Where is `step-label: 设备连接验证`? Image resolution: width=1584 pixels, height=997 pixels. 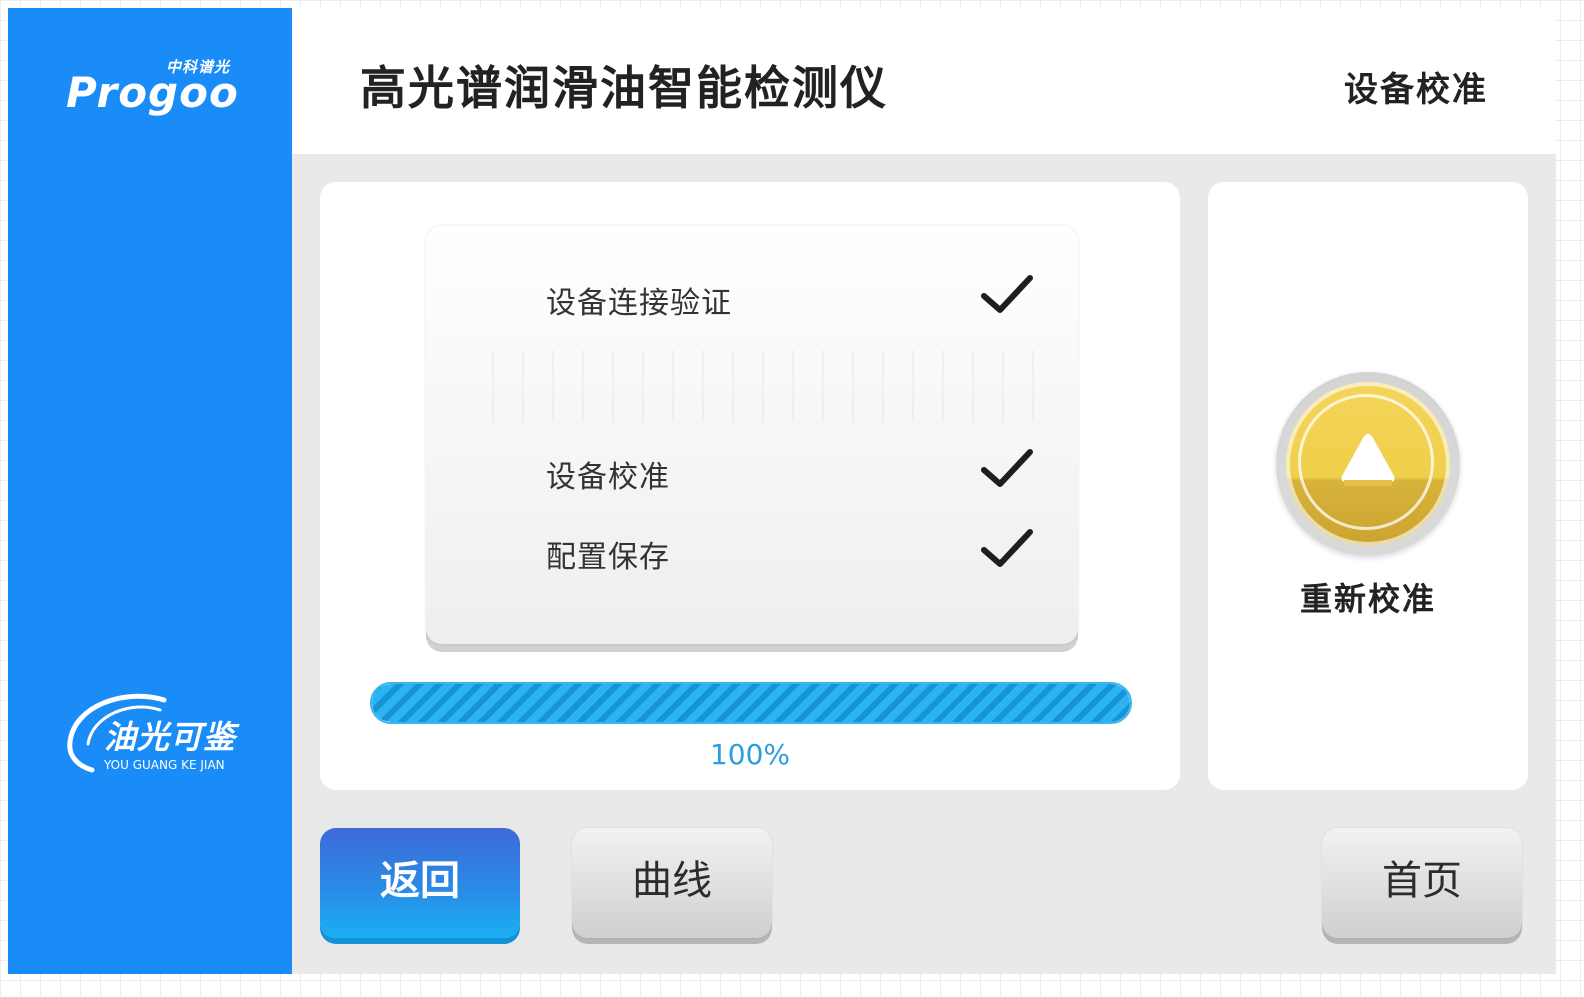
step-label: 设备连接验证 is located at coordinates (639, 303).